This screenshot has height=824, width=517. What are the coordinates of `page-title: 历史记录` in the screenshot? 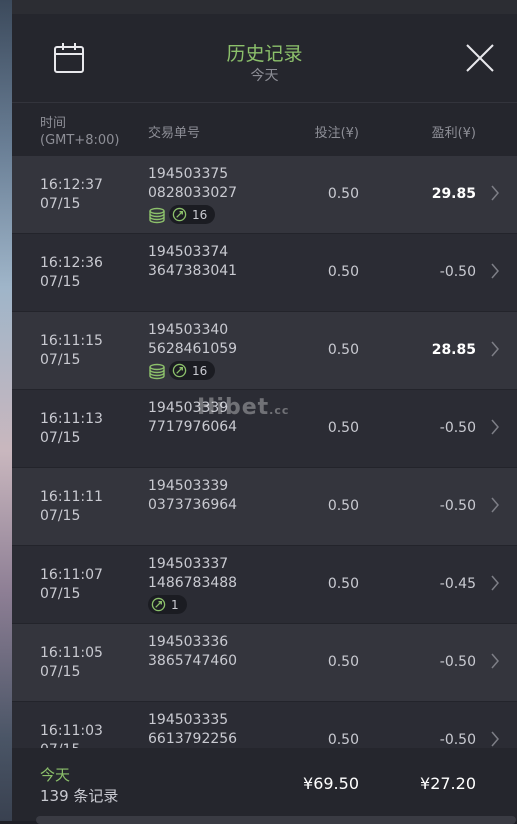 It's located at (264, 54).